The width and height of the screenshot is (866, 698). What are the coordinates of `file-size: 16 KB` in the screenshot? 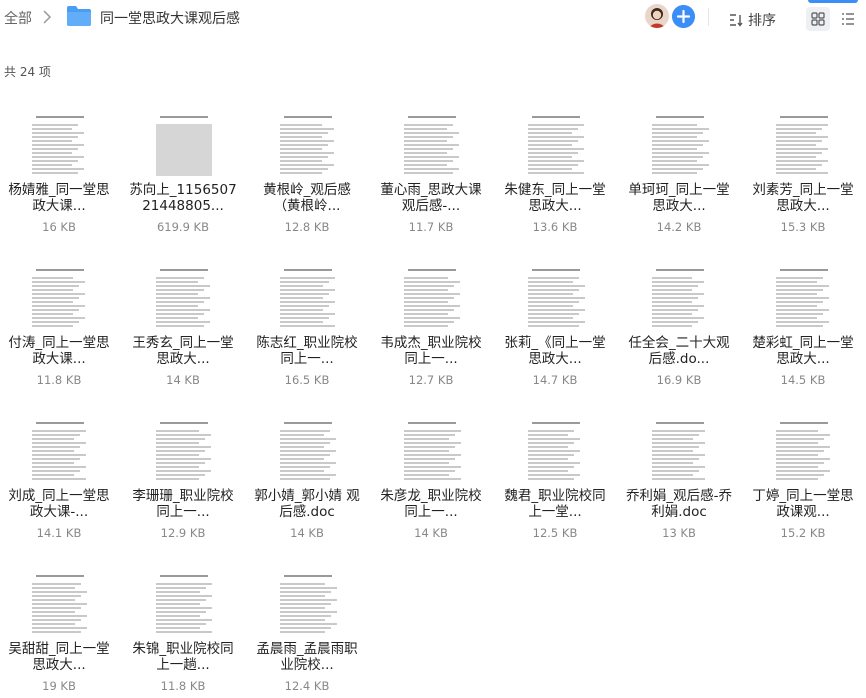 It's located at (59, 227).